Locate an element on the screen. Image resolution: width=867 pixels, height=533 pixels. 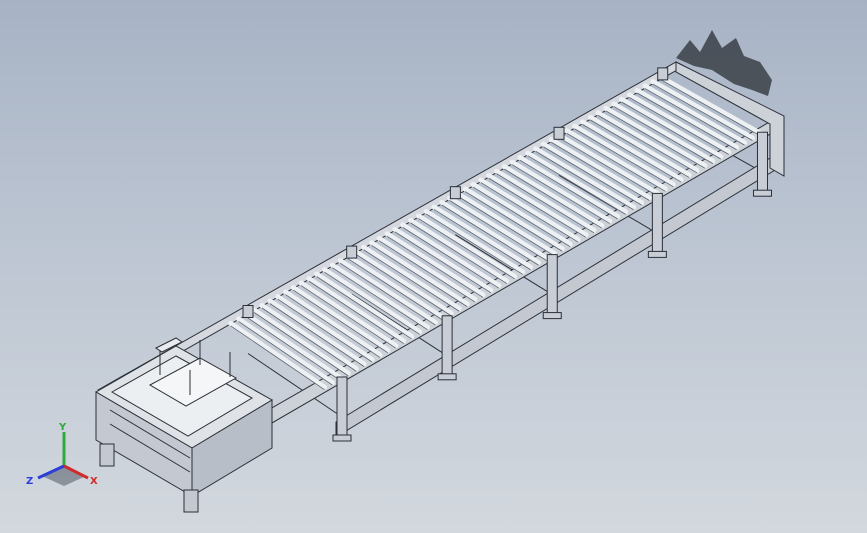
z-axis-label: Z is located at coordinates (29, 481).